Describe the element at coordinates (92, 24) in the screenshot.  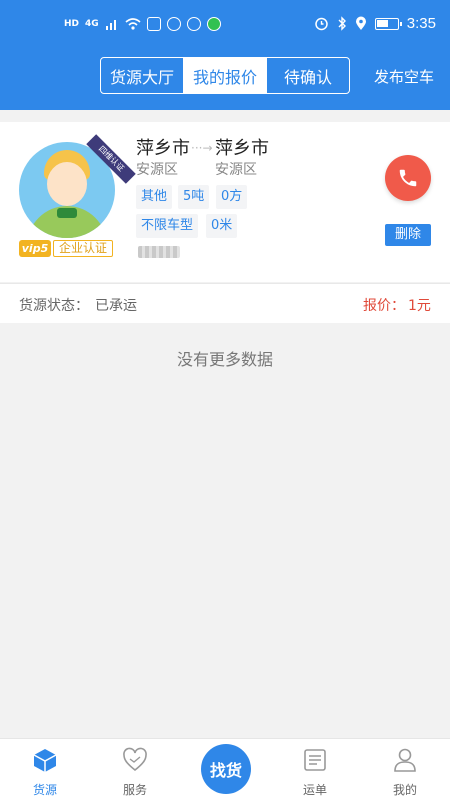
I see `network-indicator: 4G` at that location.